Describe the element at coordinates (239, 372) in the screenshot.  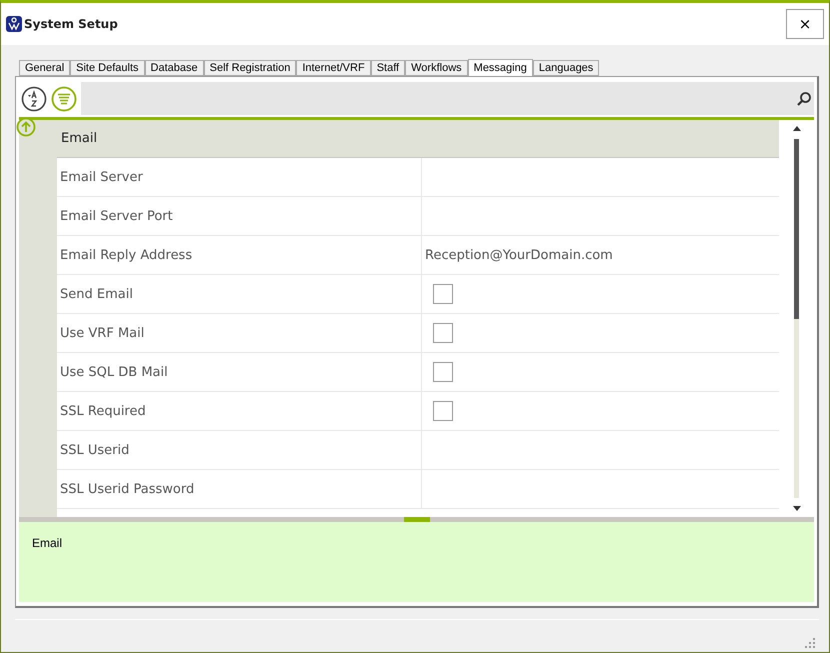
I see `property-name: Use SQL DB Mail` at that location.